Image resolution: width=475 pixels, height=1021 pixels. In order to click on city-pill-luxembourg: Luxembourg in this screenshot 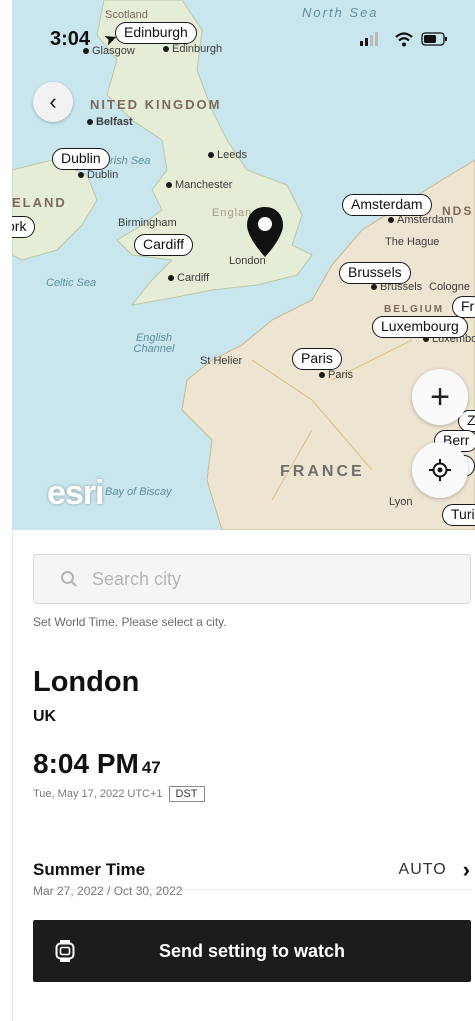, I will do `click(420, 327)`.